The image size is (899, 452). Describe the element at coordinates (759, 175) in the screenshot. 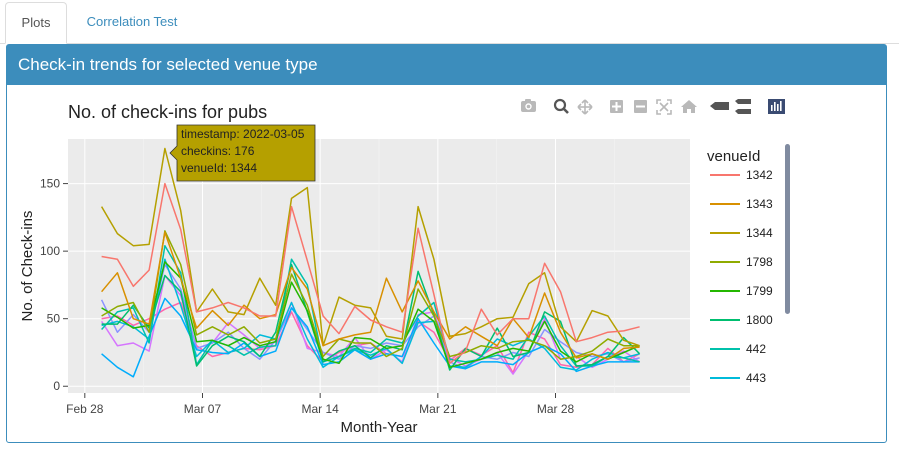

I see `legend-item-label: 1342` at that location.